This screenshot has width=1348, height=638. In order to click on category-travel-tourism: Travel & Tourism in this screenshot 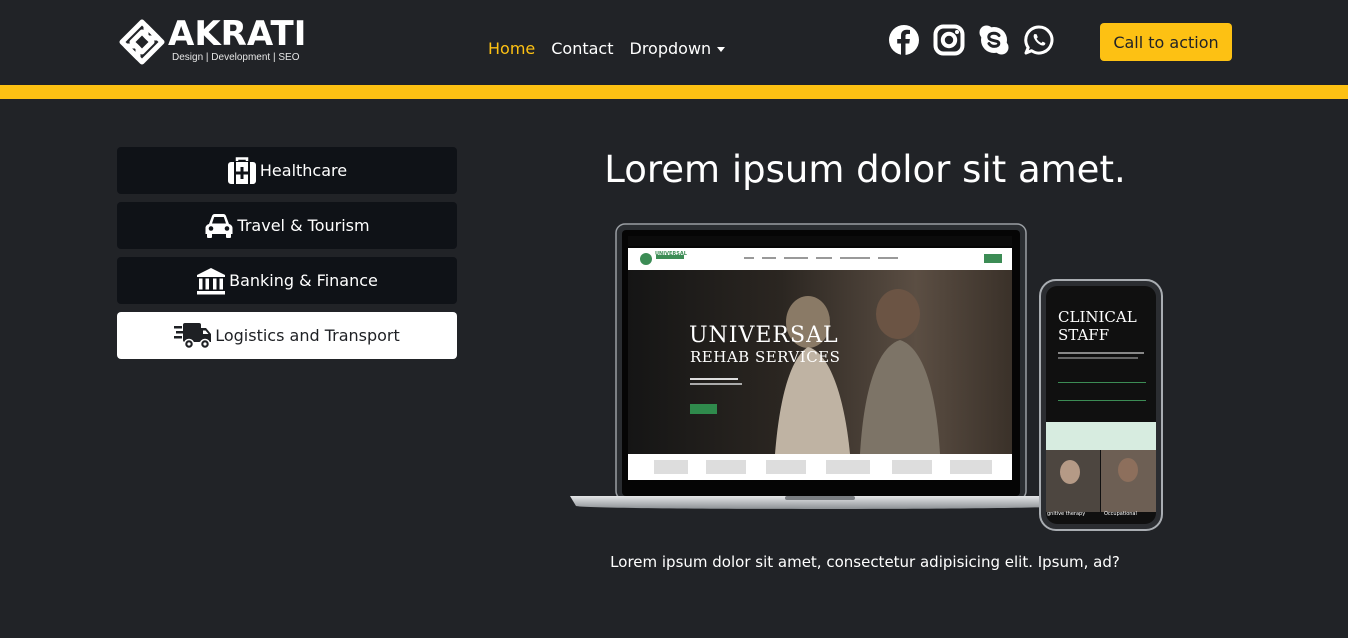, I will do `click(287, 225)`.